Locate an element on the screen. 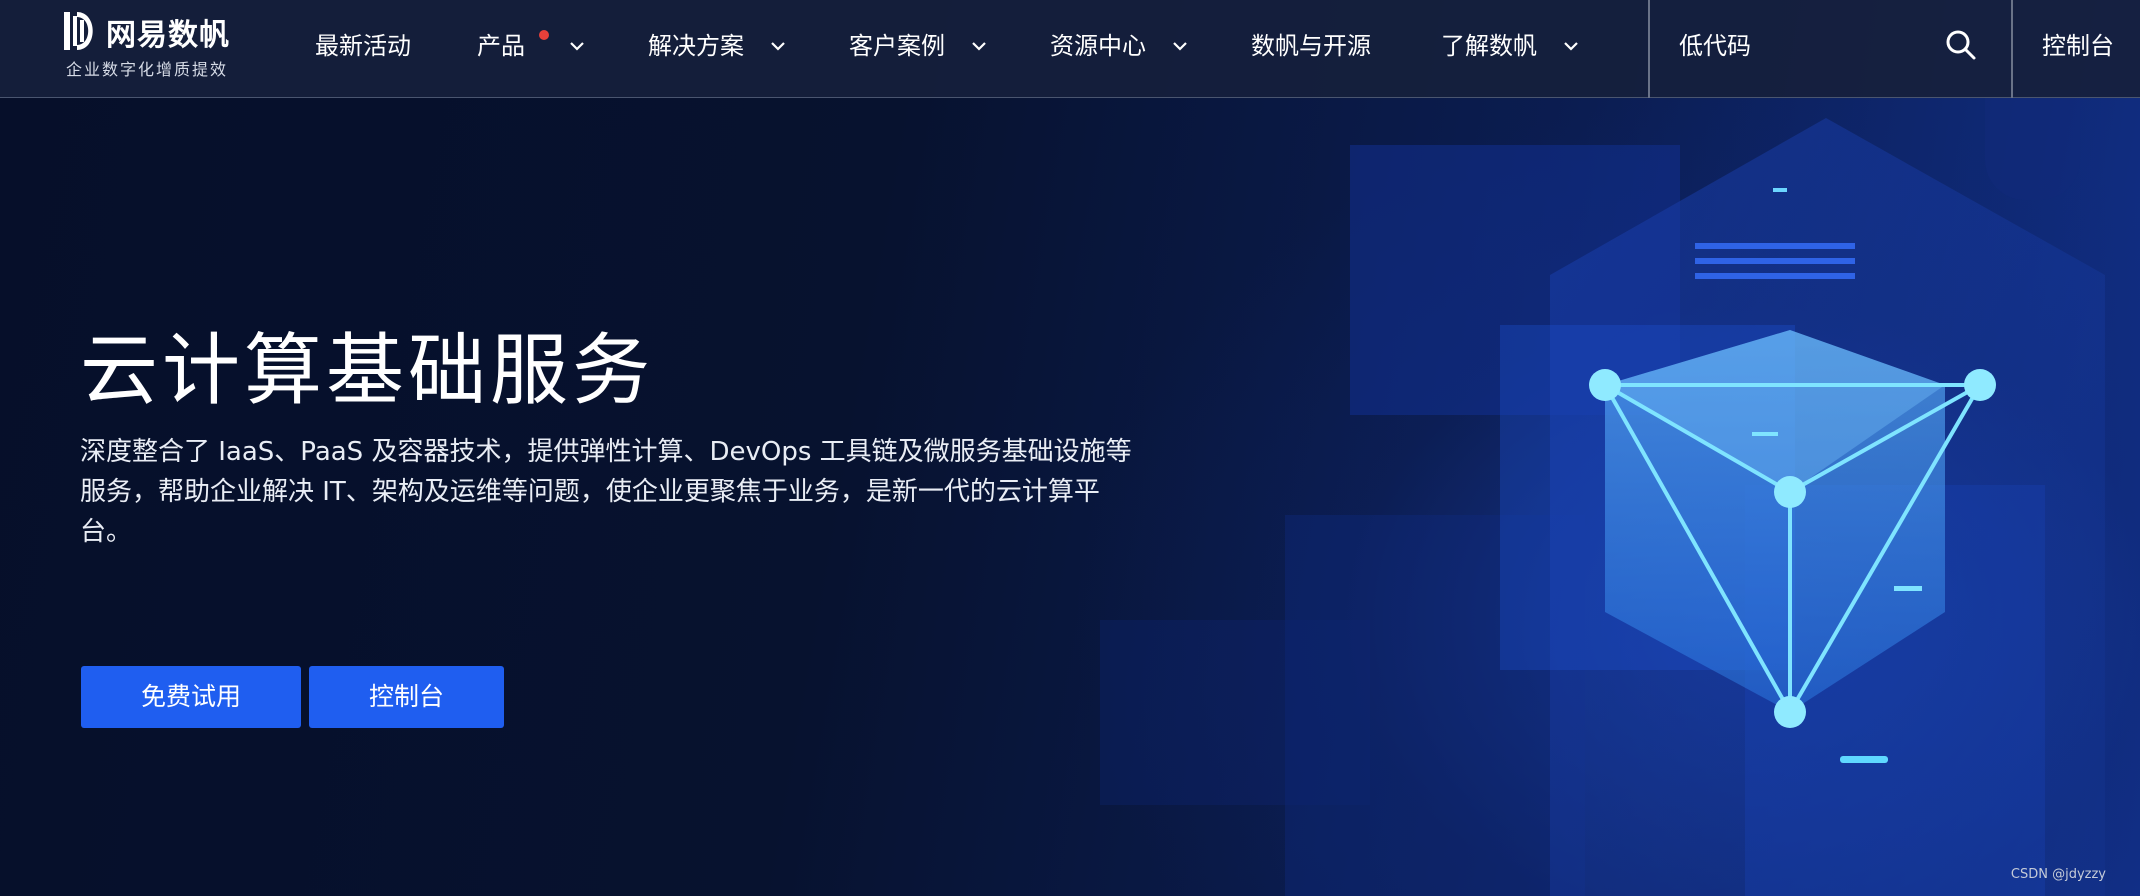 This screenshot has height=896, width=2140. nav-item-label: 低代码 is located at coordinates (1715, 46).